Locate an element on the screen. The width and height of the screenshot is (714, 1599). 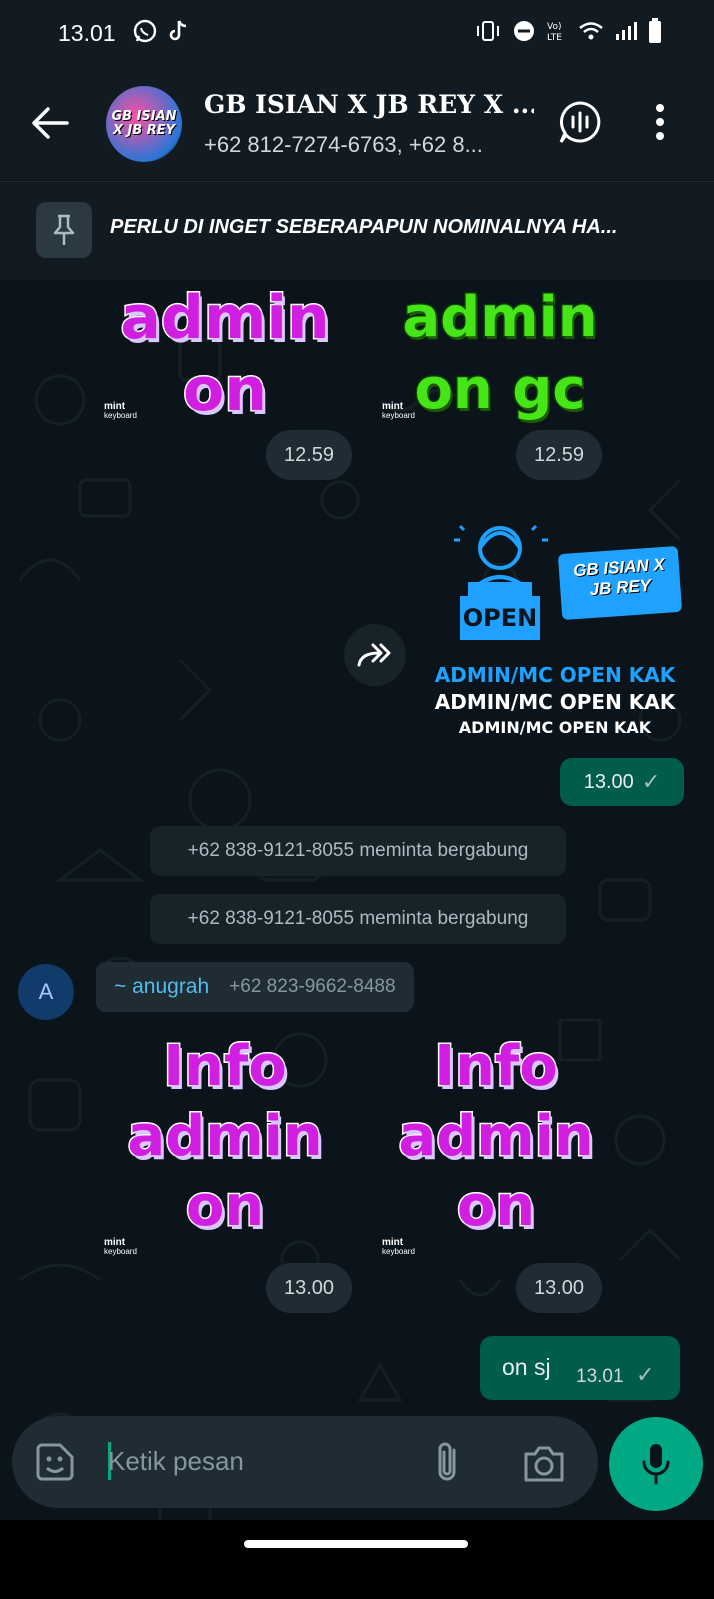
pin-icon is located at coordinates (64, 230).